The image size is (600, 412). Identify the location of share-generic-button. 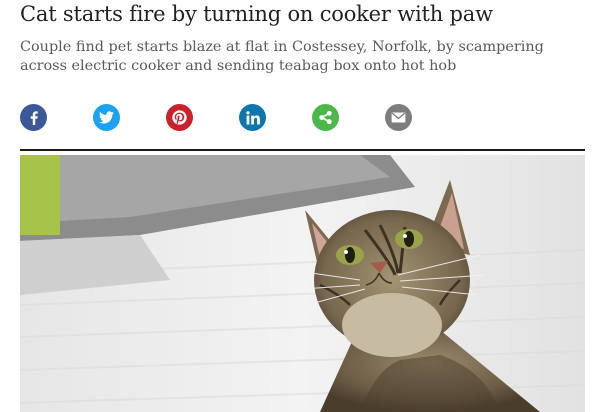
(325, 117).